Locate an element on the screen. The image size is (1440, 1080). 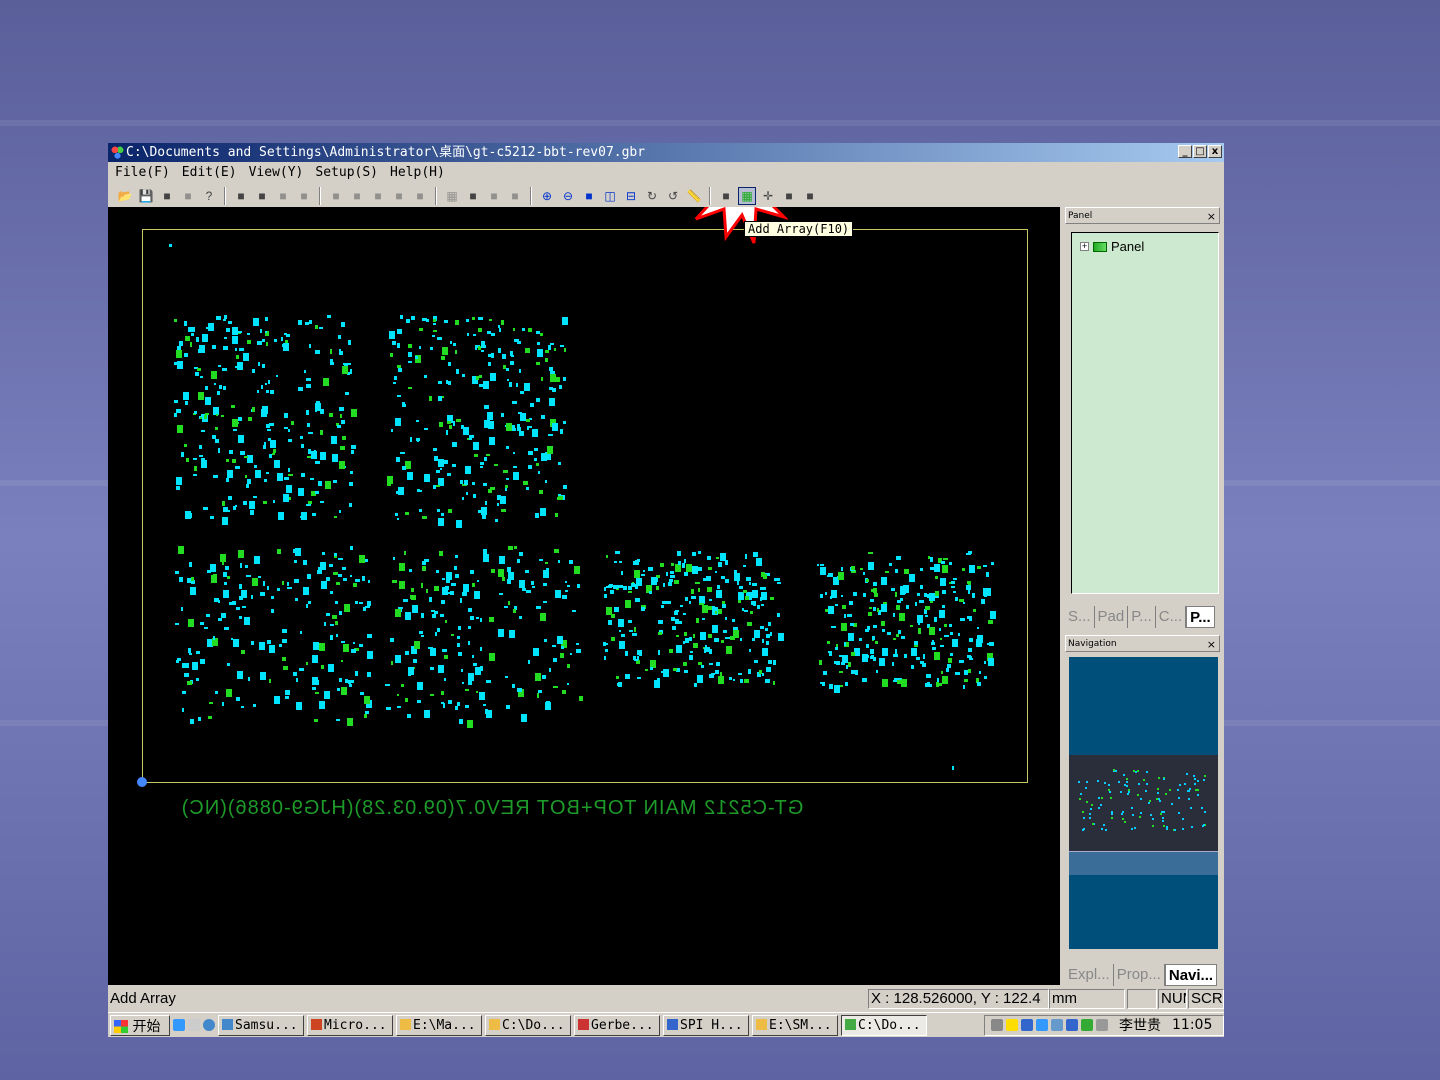
open-icon: 📂 is located at coordinates (125, 196).